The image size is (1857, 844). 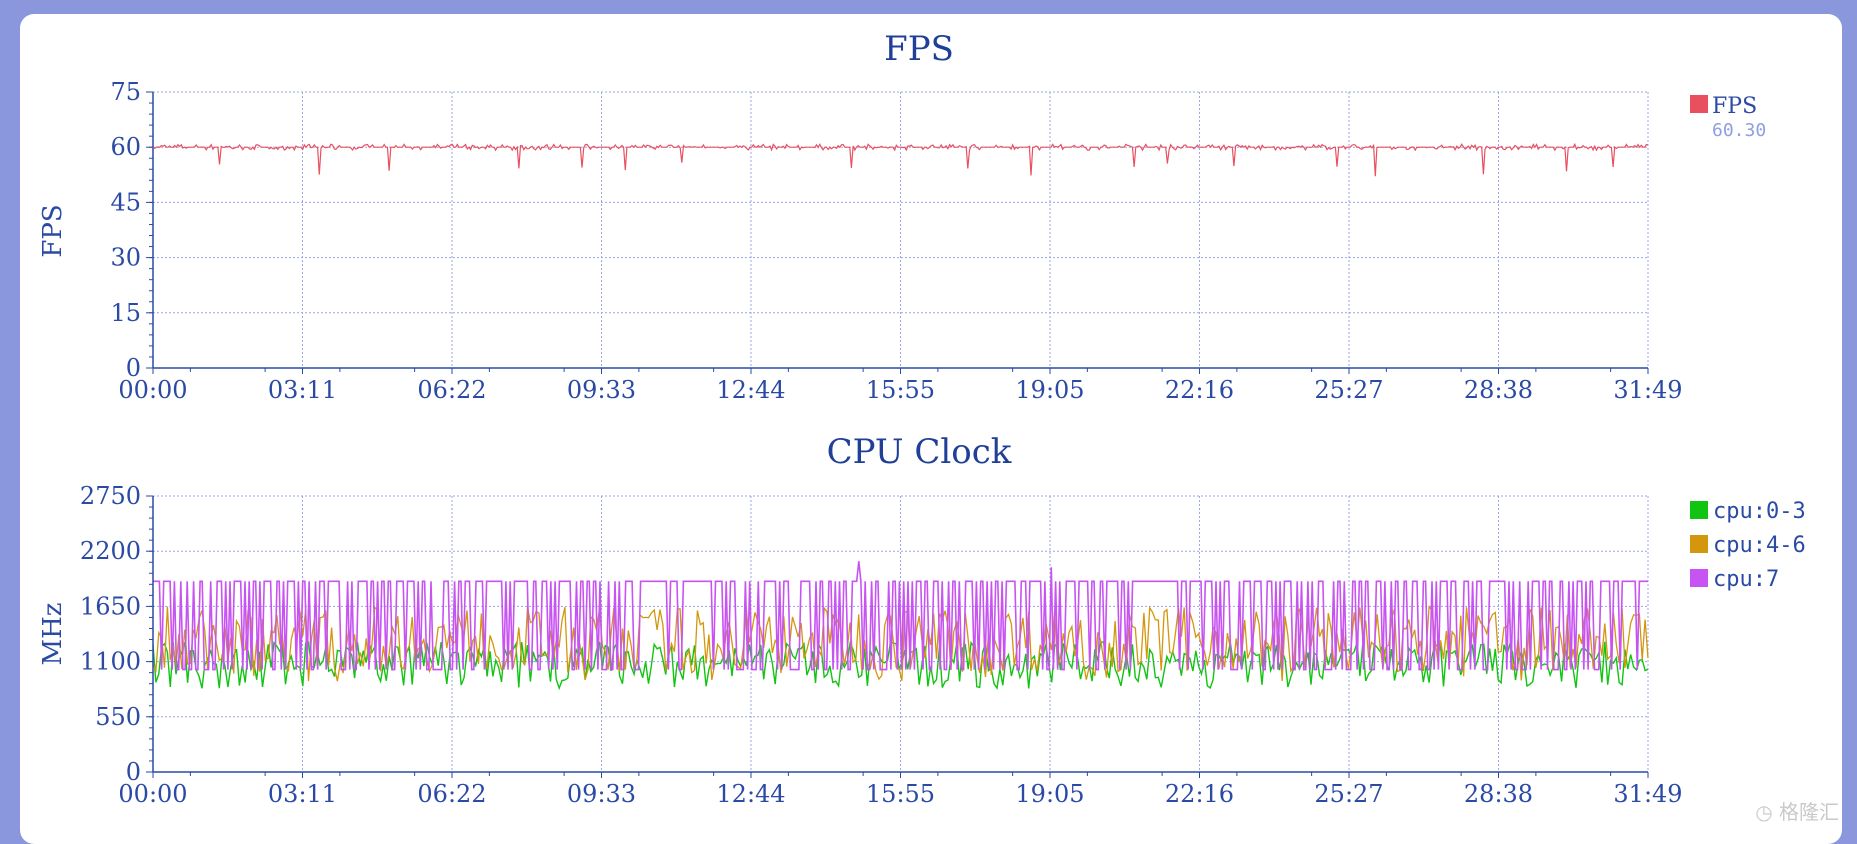 I want to click on cpu-x-tick-label: 00:00, so click(x=152, y=794).